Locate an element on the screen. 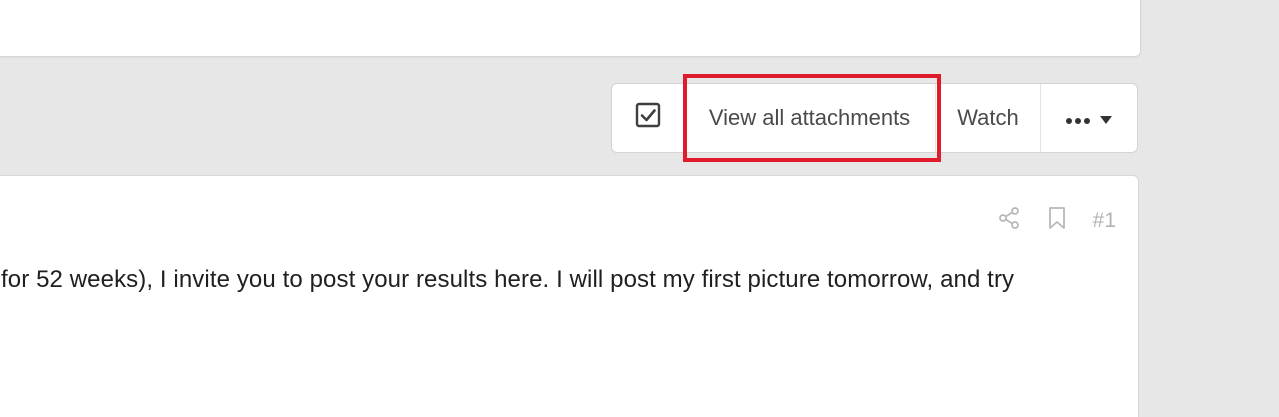  checkbox-checked-icon is located at coordinates (648, 118).